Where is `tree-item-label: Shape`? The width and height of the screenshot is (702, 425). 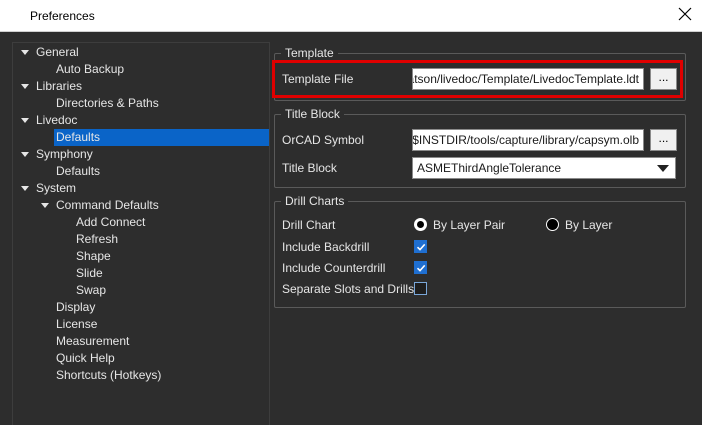 tree-item-label: Shape is located at coordinates (93, 256).